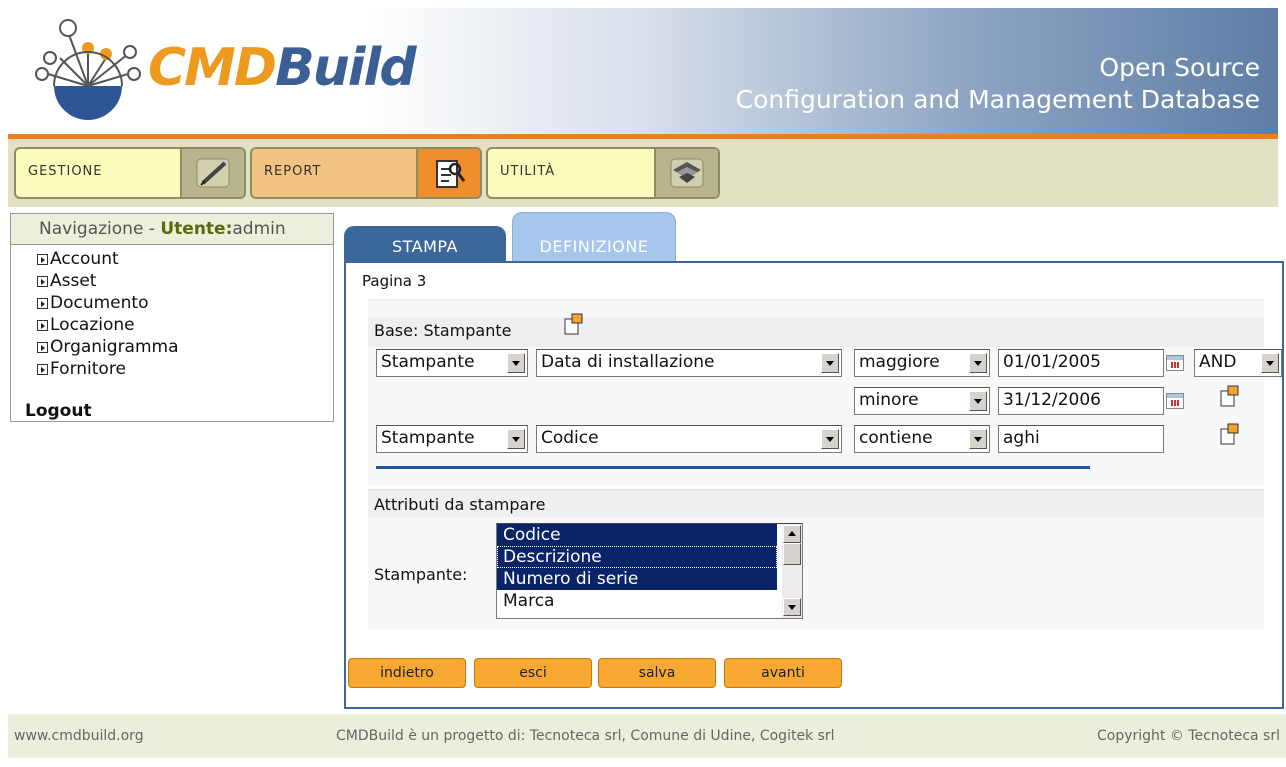 The width and height of the screenshot is (1286, 767). I want to click on attribute-select-3-value: Codice, so click(570, 438).